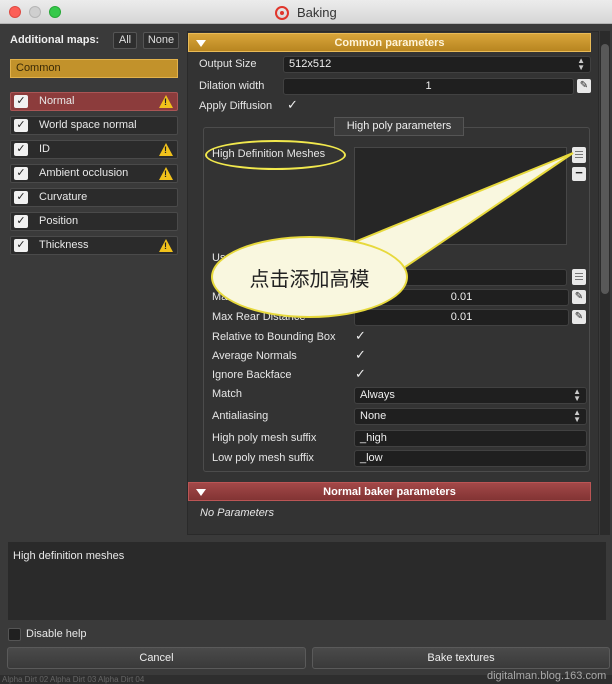  What do you see at coordinates (69, 556) in the screenshot?
I see `help-text: High definition meshes` at bounding box center [69, 556].